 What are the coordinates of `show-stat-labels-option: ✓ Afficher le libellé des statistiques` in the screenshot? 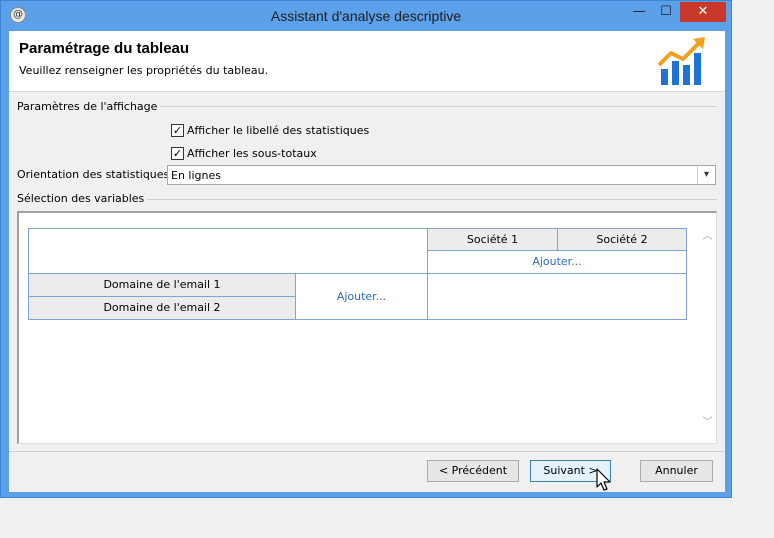 It's located at (270, 130).